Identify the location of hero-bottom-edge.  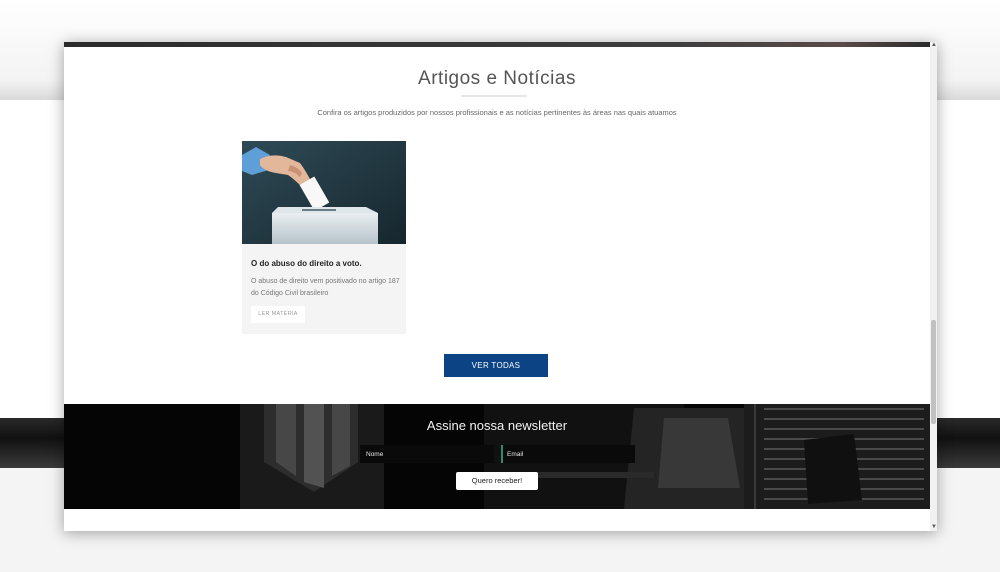
(497, 44).